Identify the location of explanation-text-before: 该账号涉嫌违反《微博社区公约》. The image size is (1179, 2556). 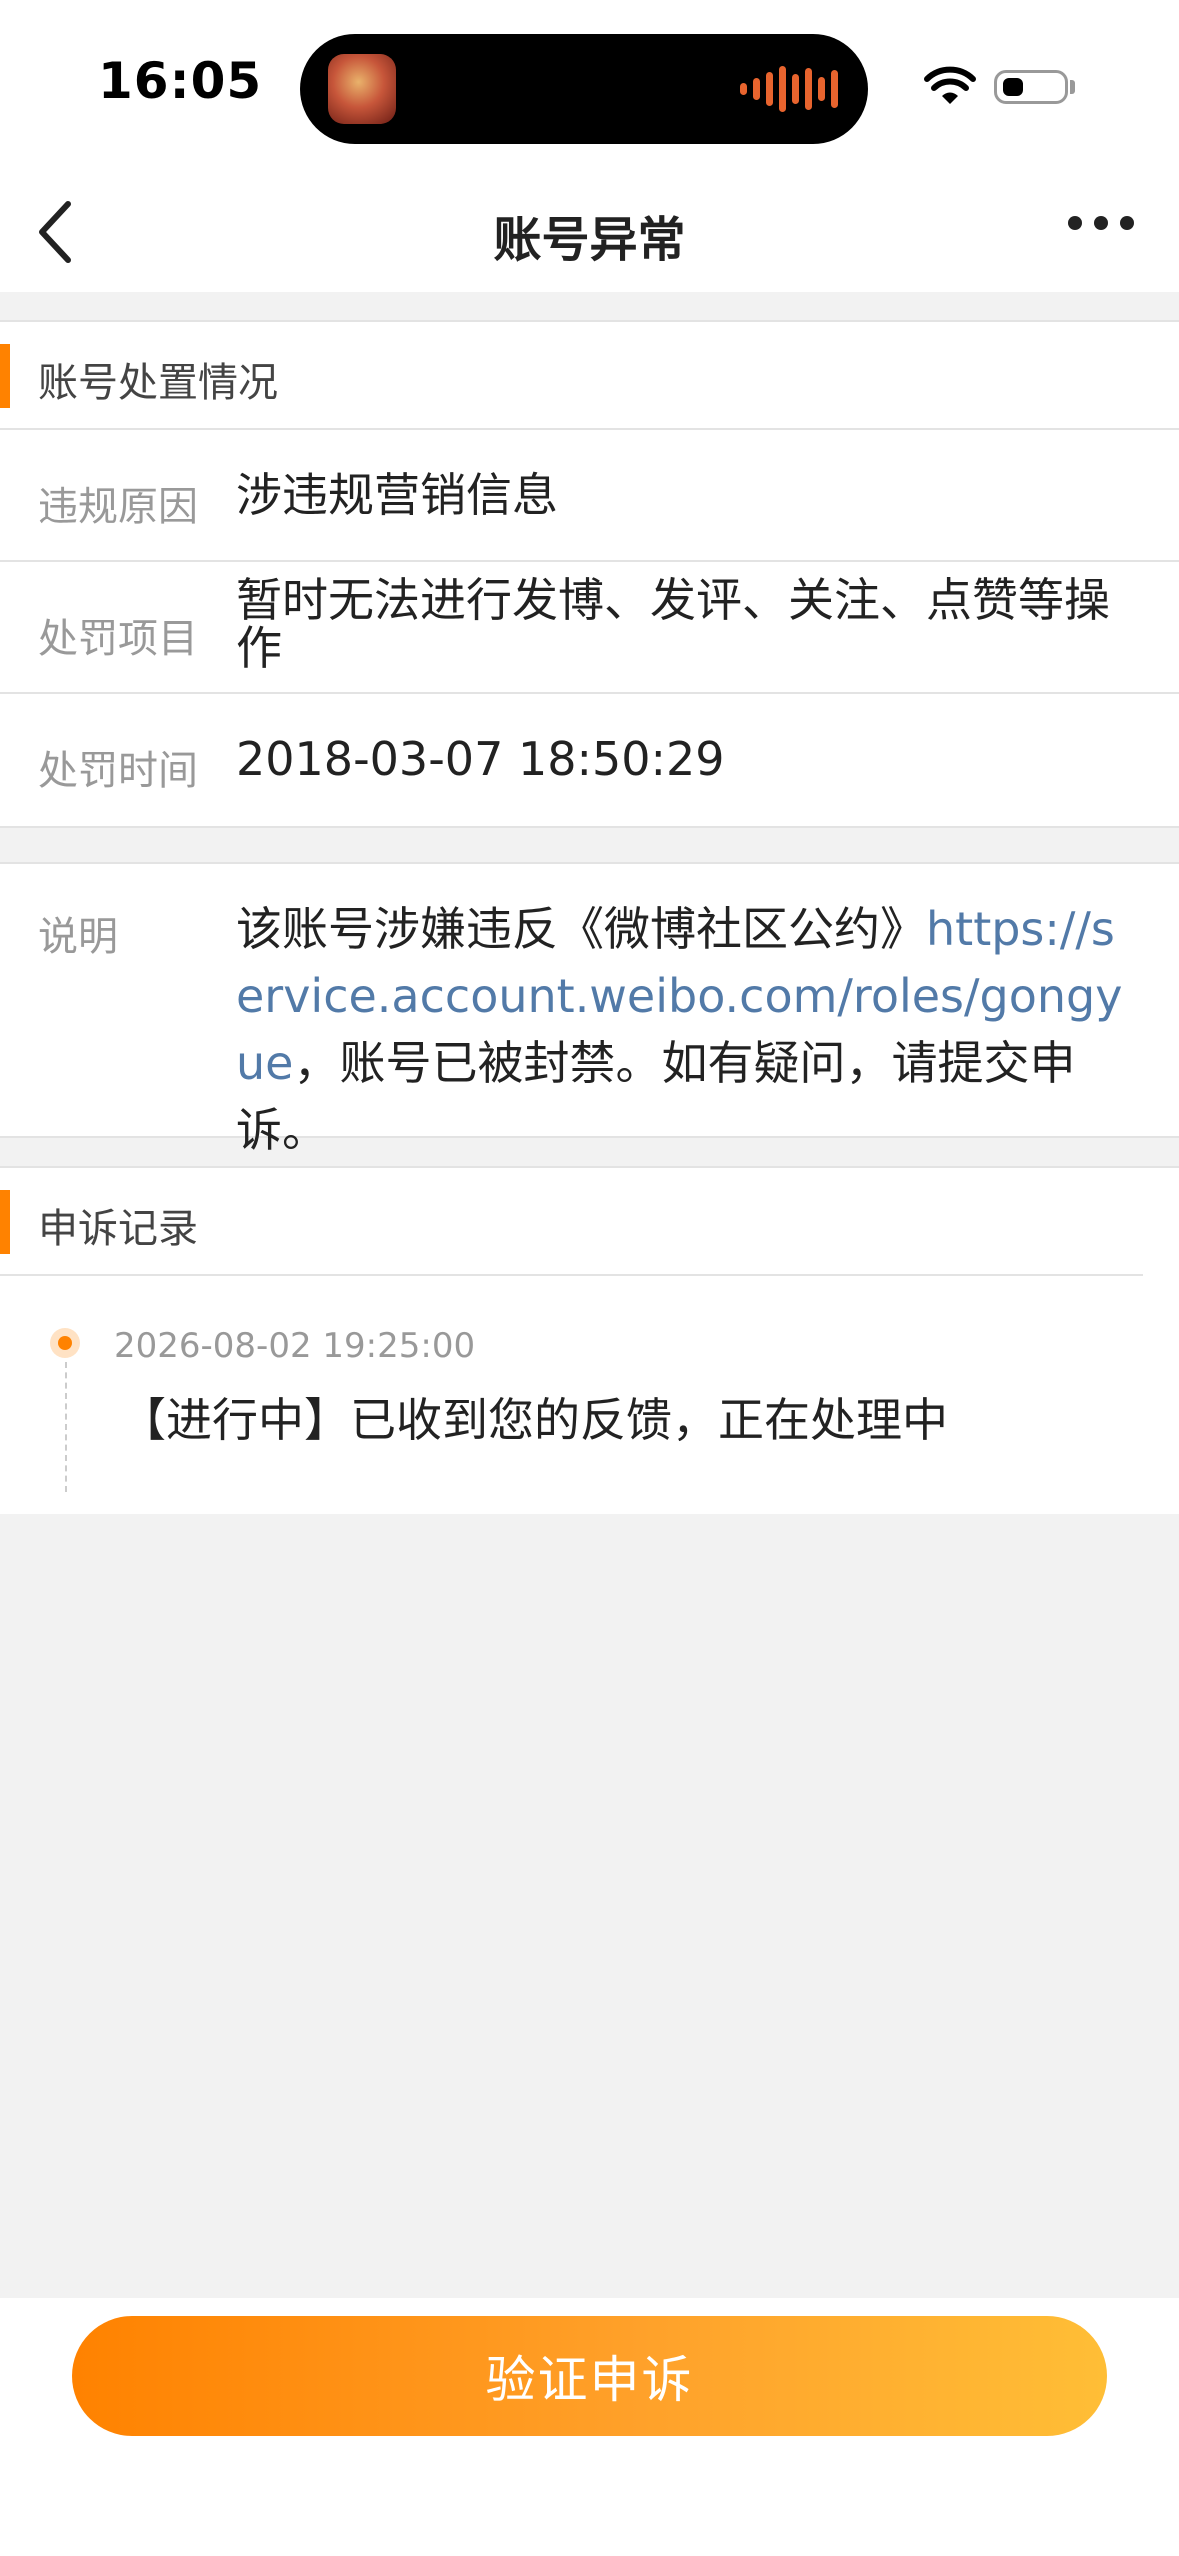
(581, 929).